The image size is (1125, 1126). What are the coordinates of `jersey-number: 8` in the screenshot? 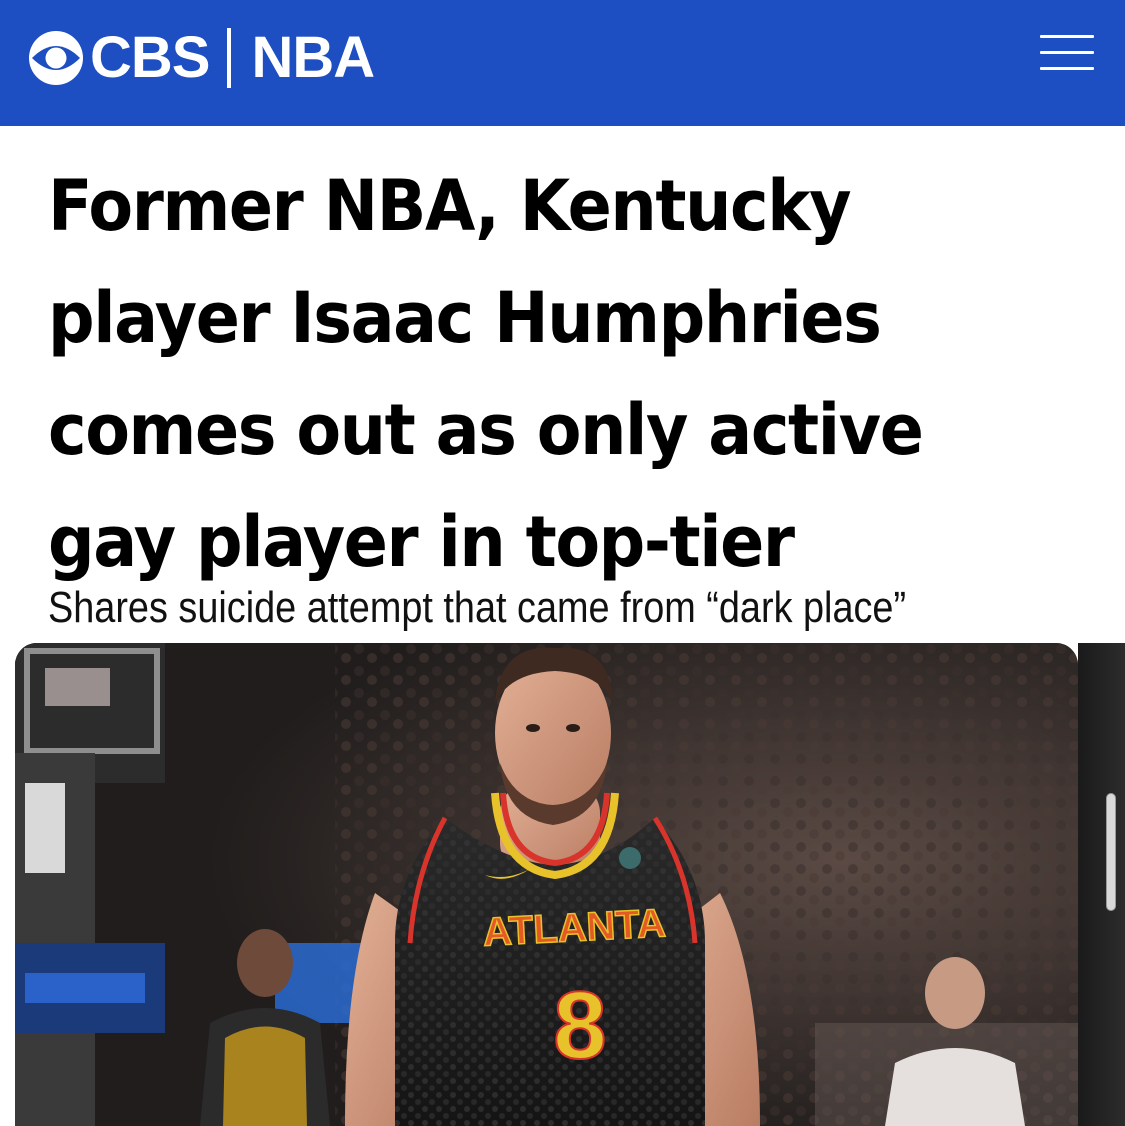 It's located at (579, 1025).